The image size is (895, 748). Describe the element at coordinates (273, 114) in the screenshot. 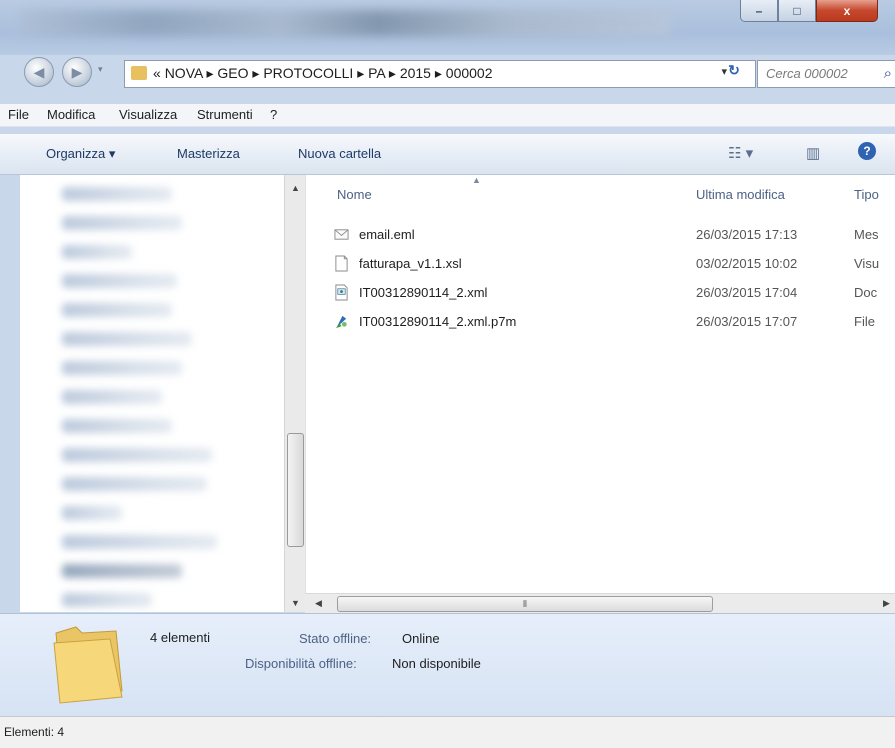

I see `menu-help: ?` at that location.